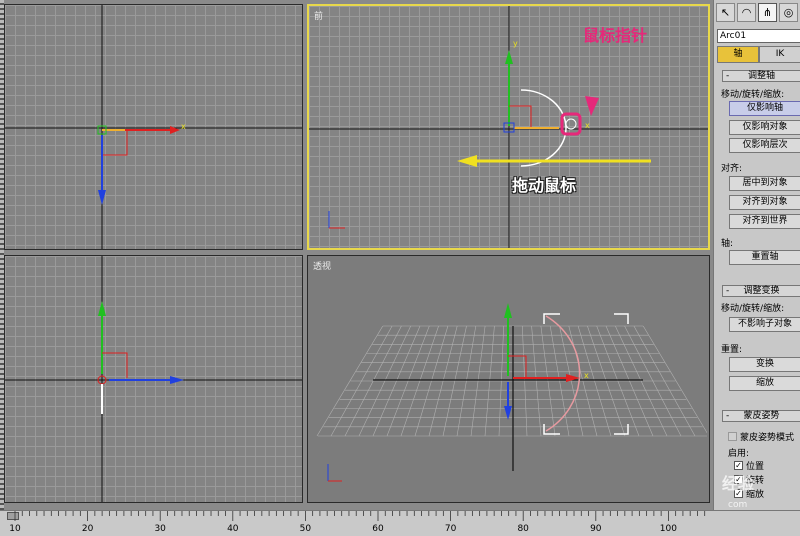  What do you see at coordinates (160, 529) in the screenshot?
I see `ruler-tick-label: 30` at bounding box center [160, 529].